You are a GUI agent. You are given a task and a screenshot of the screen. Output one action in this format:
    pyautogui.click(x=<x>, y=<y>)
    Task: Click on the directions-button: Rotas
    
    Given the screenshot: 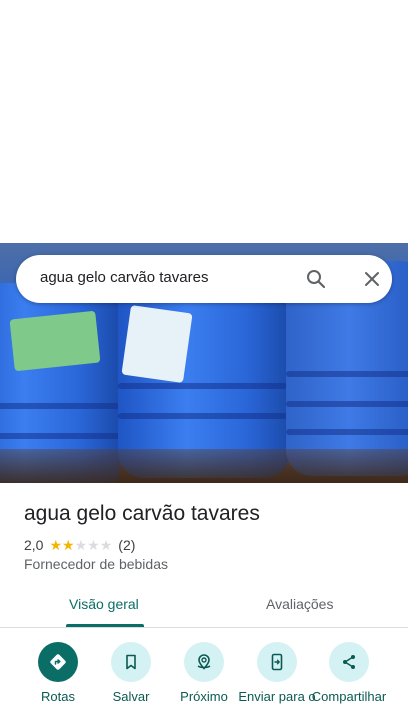 What is the action you would take?
    pyautogui.click(x=58, y=673)
    